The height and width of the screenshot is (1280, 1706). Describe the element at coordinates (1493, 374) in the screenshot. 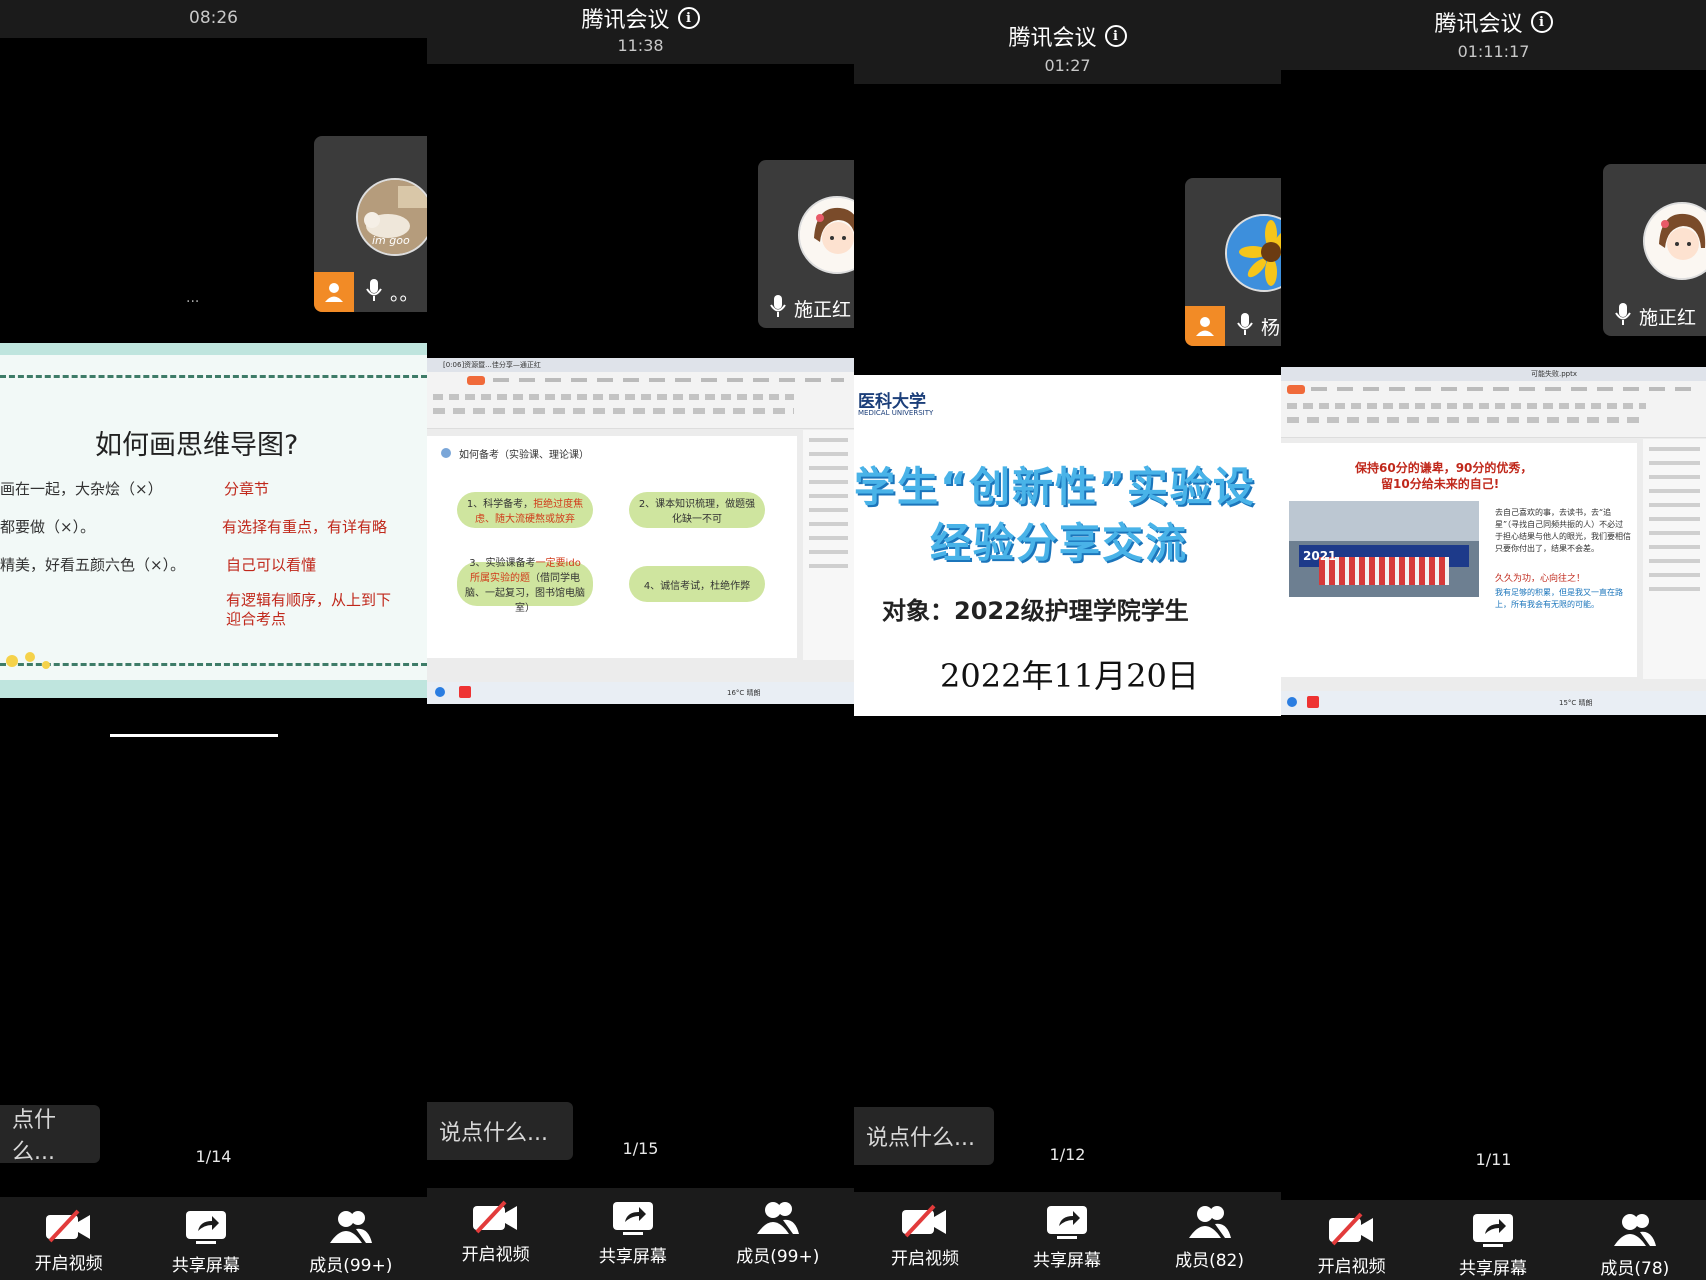

I see `browser-tab-strip: 可能失败.pptx` at that location.